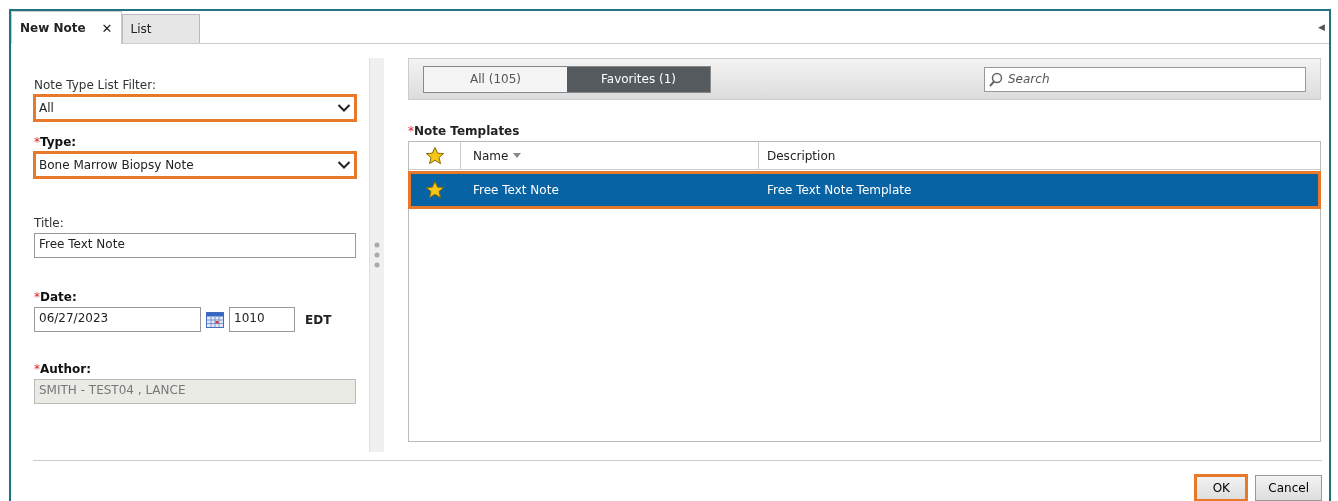 The image size is (1338, 501). What do you see at coordinates (1039, 155) in the screenshot?
I see `column-header: Description` at bounding box center [1039, 155].